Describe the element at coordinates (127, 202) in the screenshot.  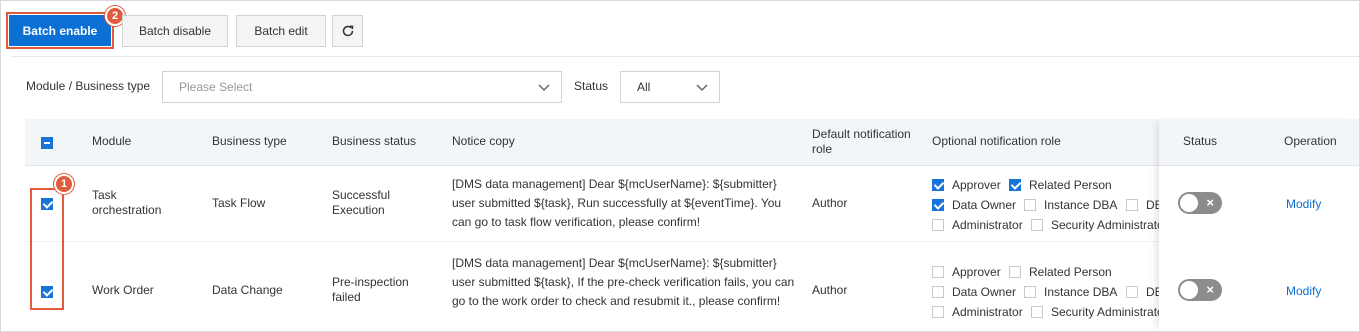
I see `row-module: Task orchestration` at that location.